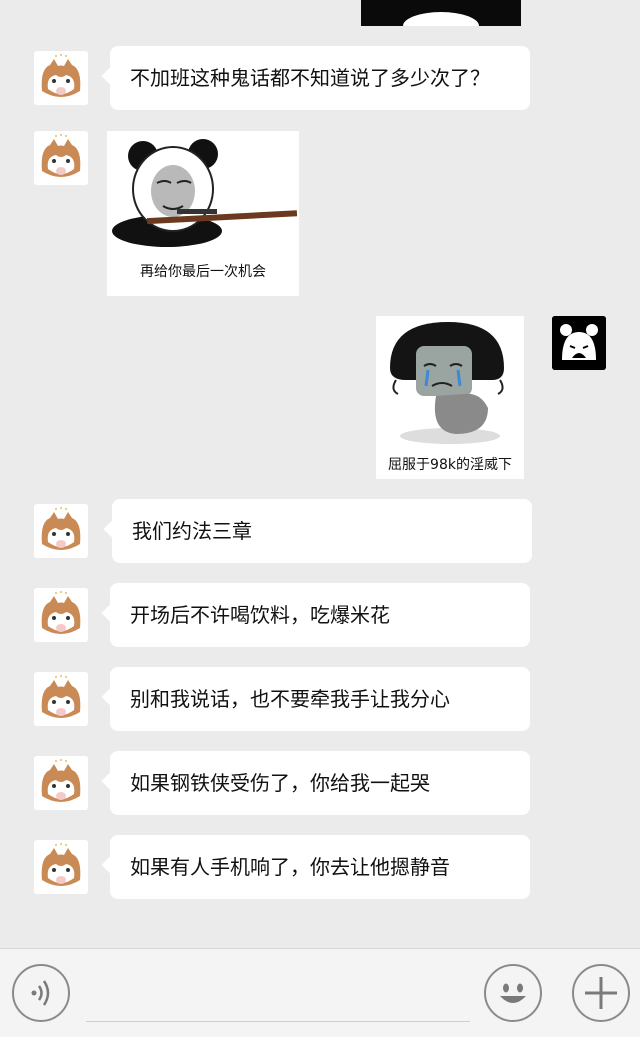 This screenshot has width=640, height=1037. What do you see at coordinates (290, 699) in the screenshot?
I see `message-text: 别和我说话，也不要牵我手让我分心` at bounding box center [290, 699].